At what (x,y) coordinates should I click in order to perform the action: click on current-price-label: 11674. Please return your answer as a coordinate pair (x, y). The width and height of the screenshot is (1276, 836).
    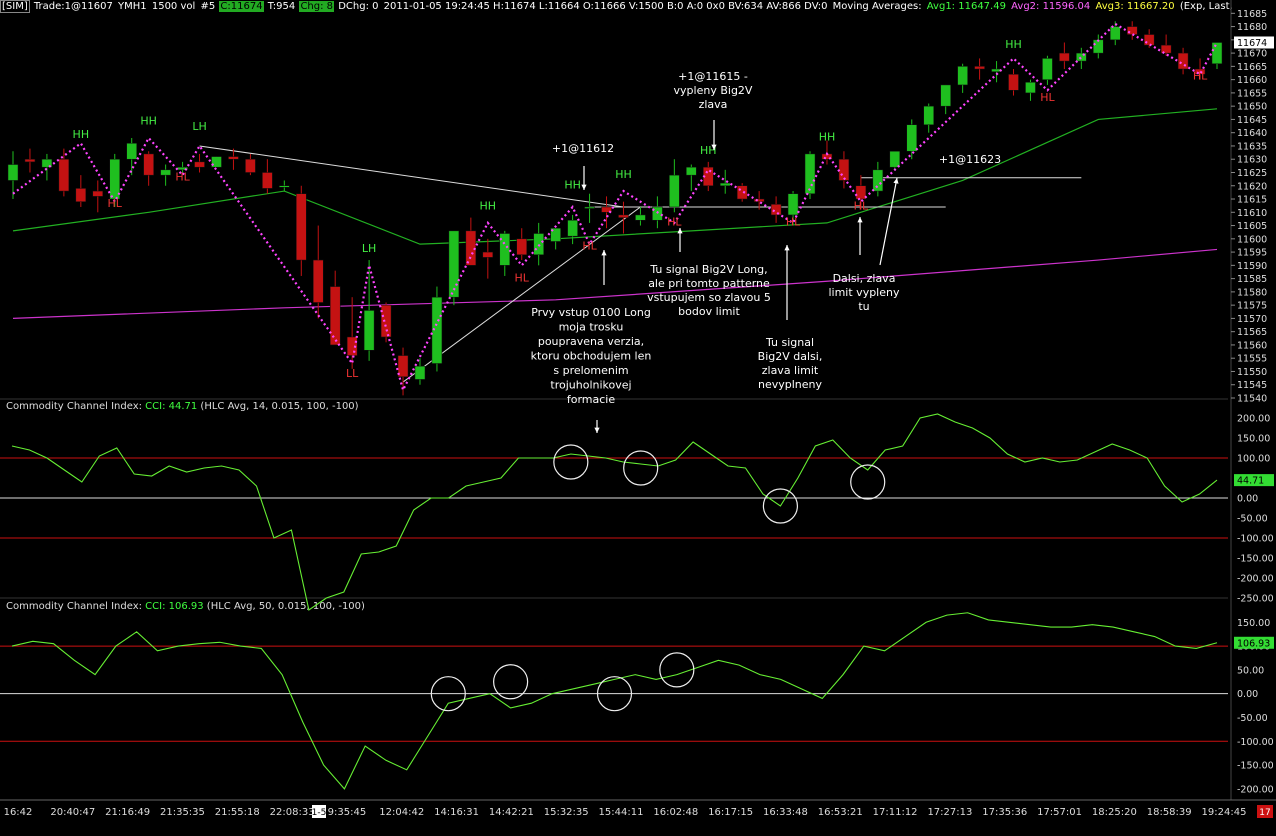
    Looking at the image, I should click on (1252, 43).